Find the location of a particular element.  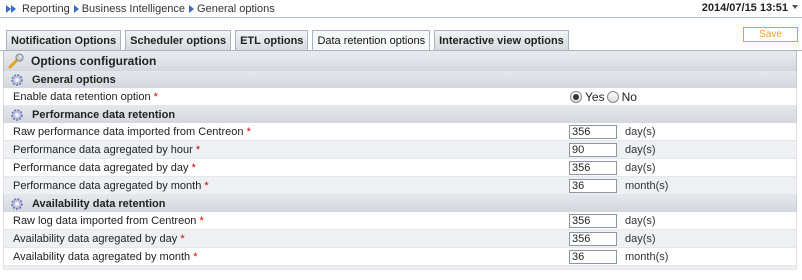

section-header-availability: Availability data retention is located at coordinates (400, 203).